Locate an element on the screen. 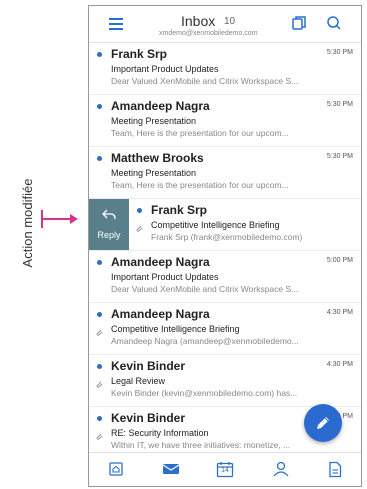  reply-icon is located at coordinates (109, 214).